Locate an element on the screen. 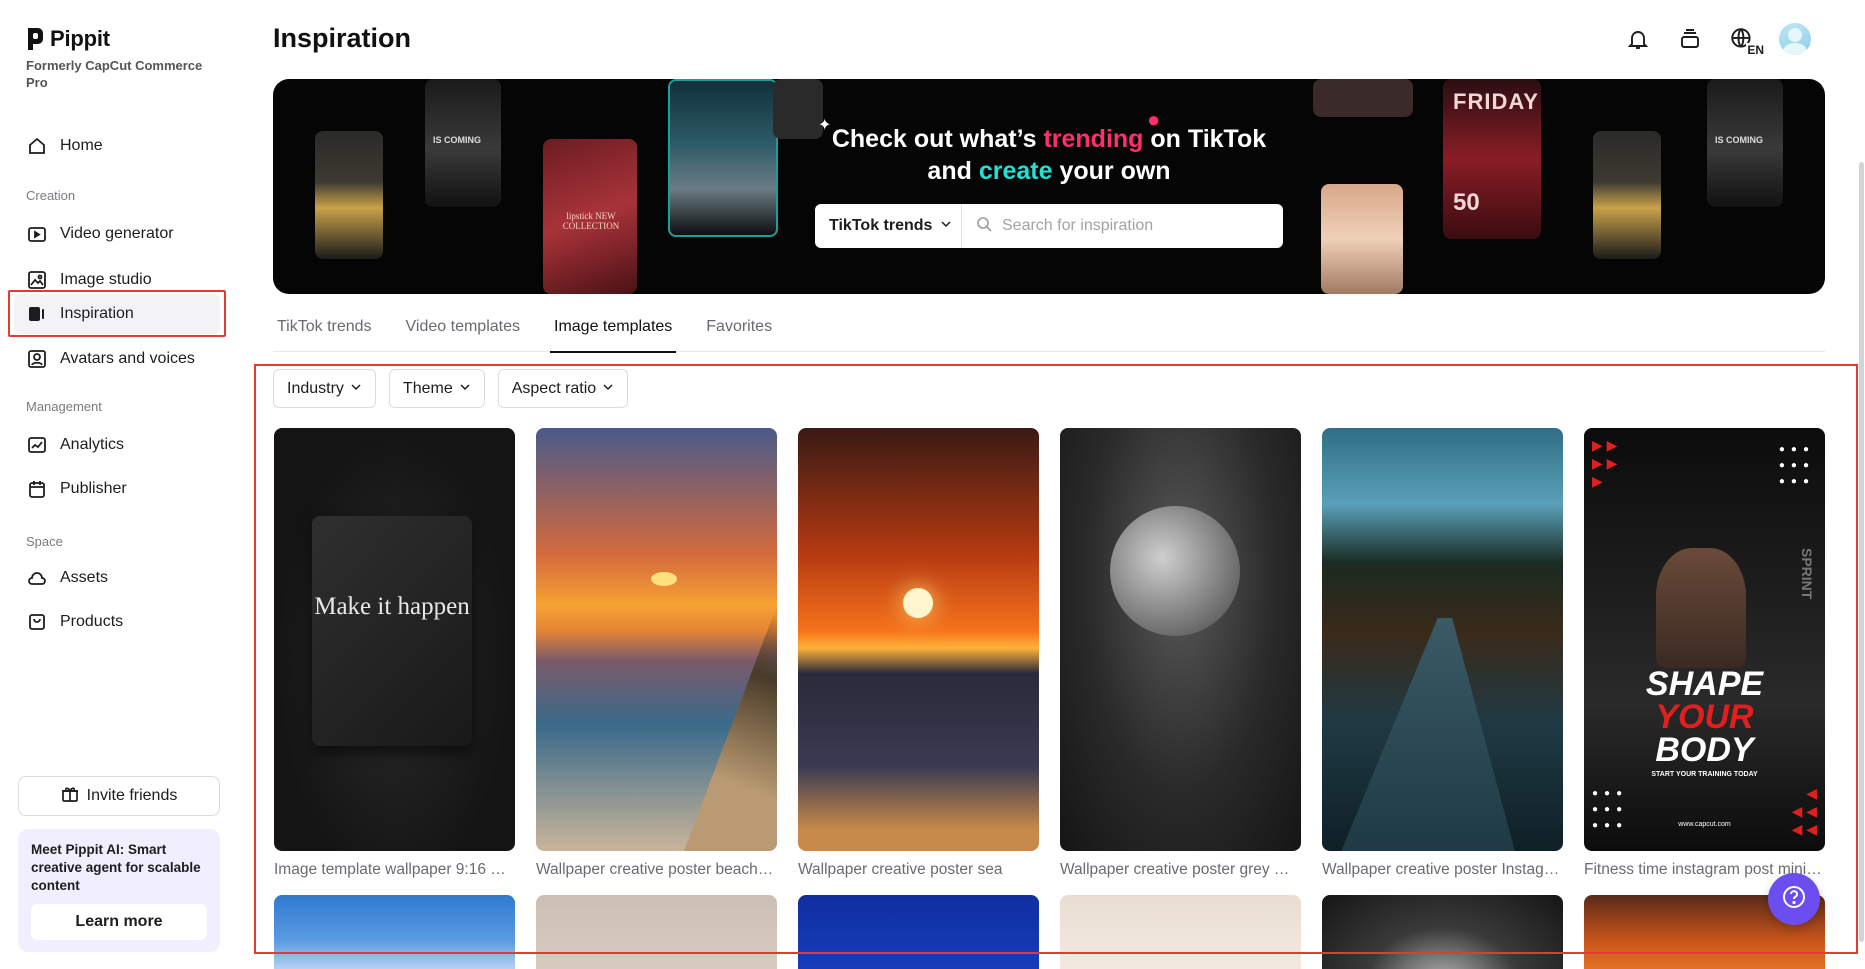 This screenshot has width=1865, height=969. sidebar-item-label: Avatars and voices is located at coordinates (127, 358).